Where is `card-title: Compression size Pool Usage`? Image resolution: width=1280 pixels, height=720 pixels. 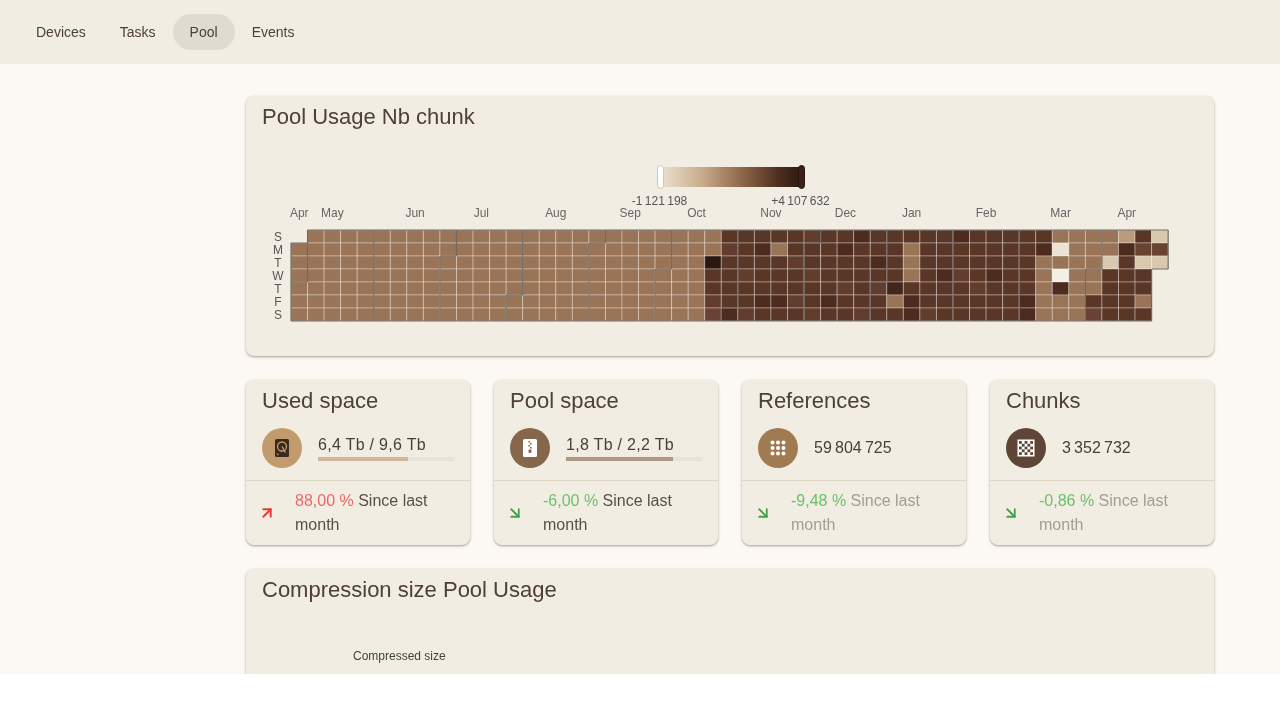 card-title: Compression size Pool Usage is located at coordinates (409, 590).